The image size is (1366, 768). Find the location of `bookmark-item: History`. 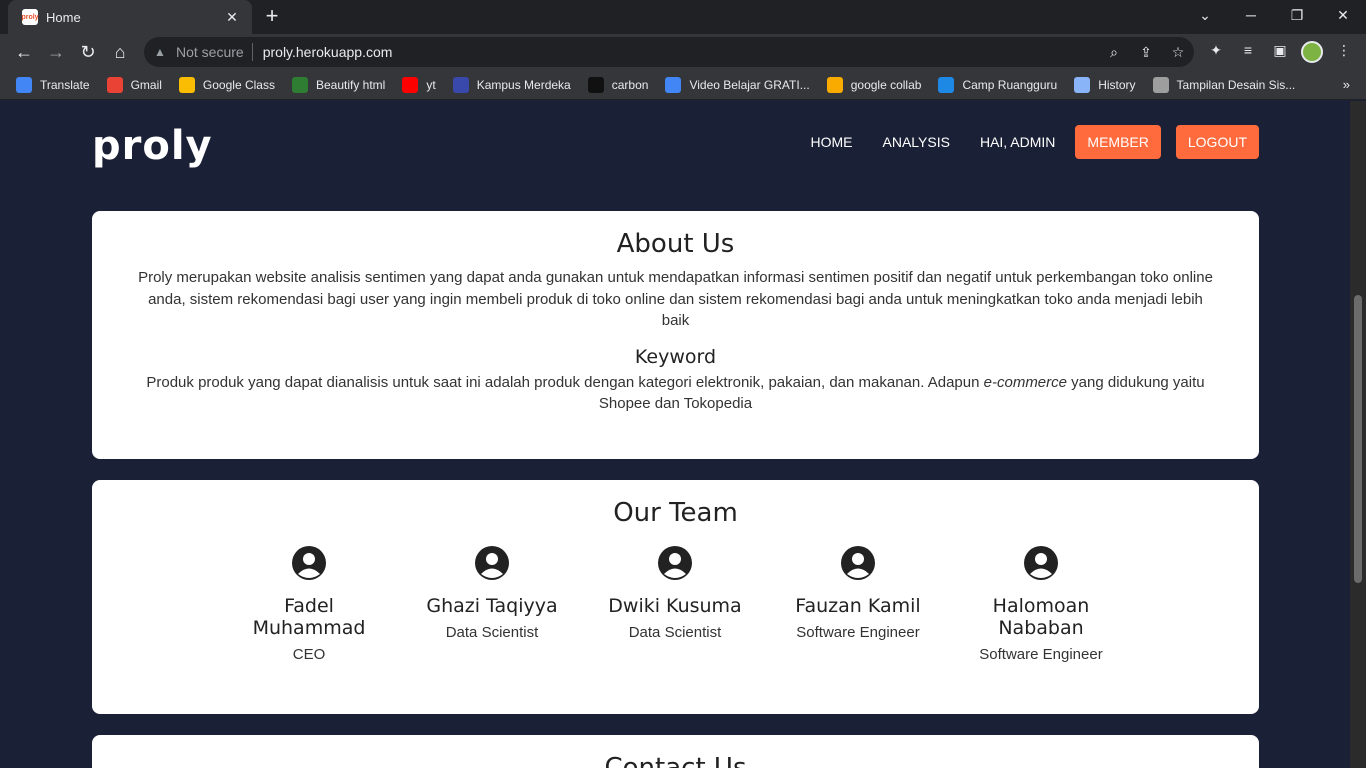

bookmark-item: History is located at coordinates (1105, 84).